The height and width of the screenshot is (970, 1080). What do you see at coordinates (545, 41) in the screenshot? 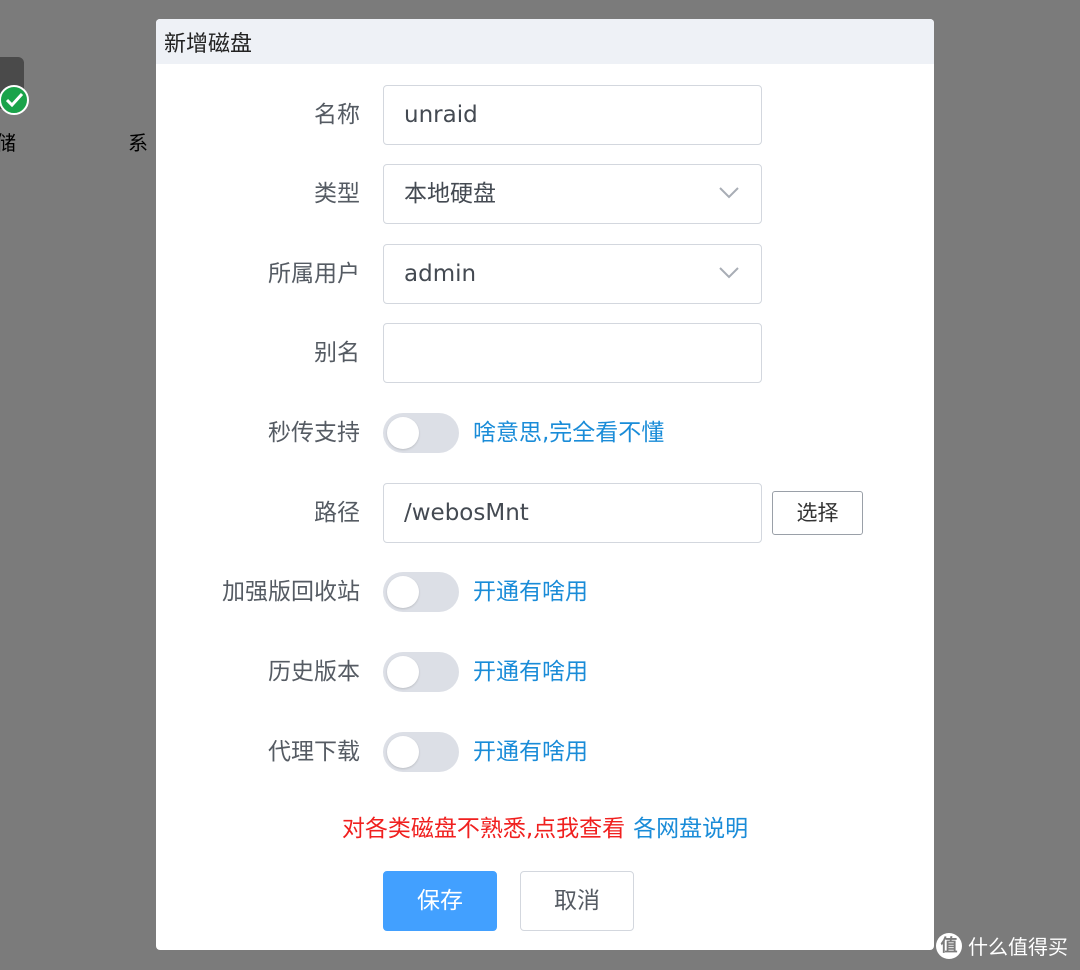
I see `dialog-header: 新增磁盘` at bounding box center [545, 41].